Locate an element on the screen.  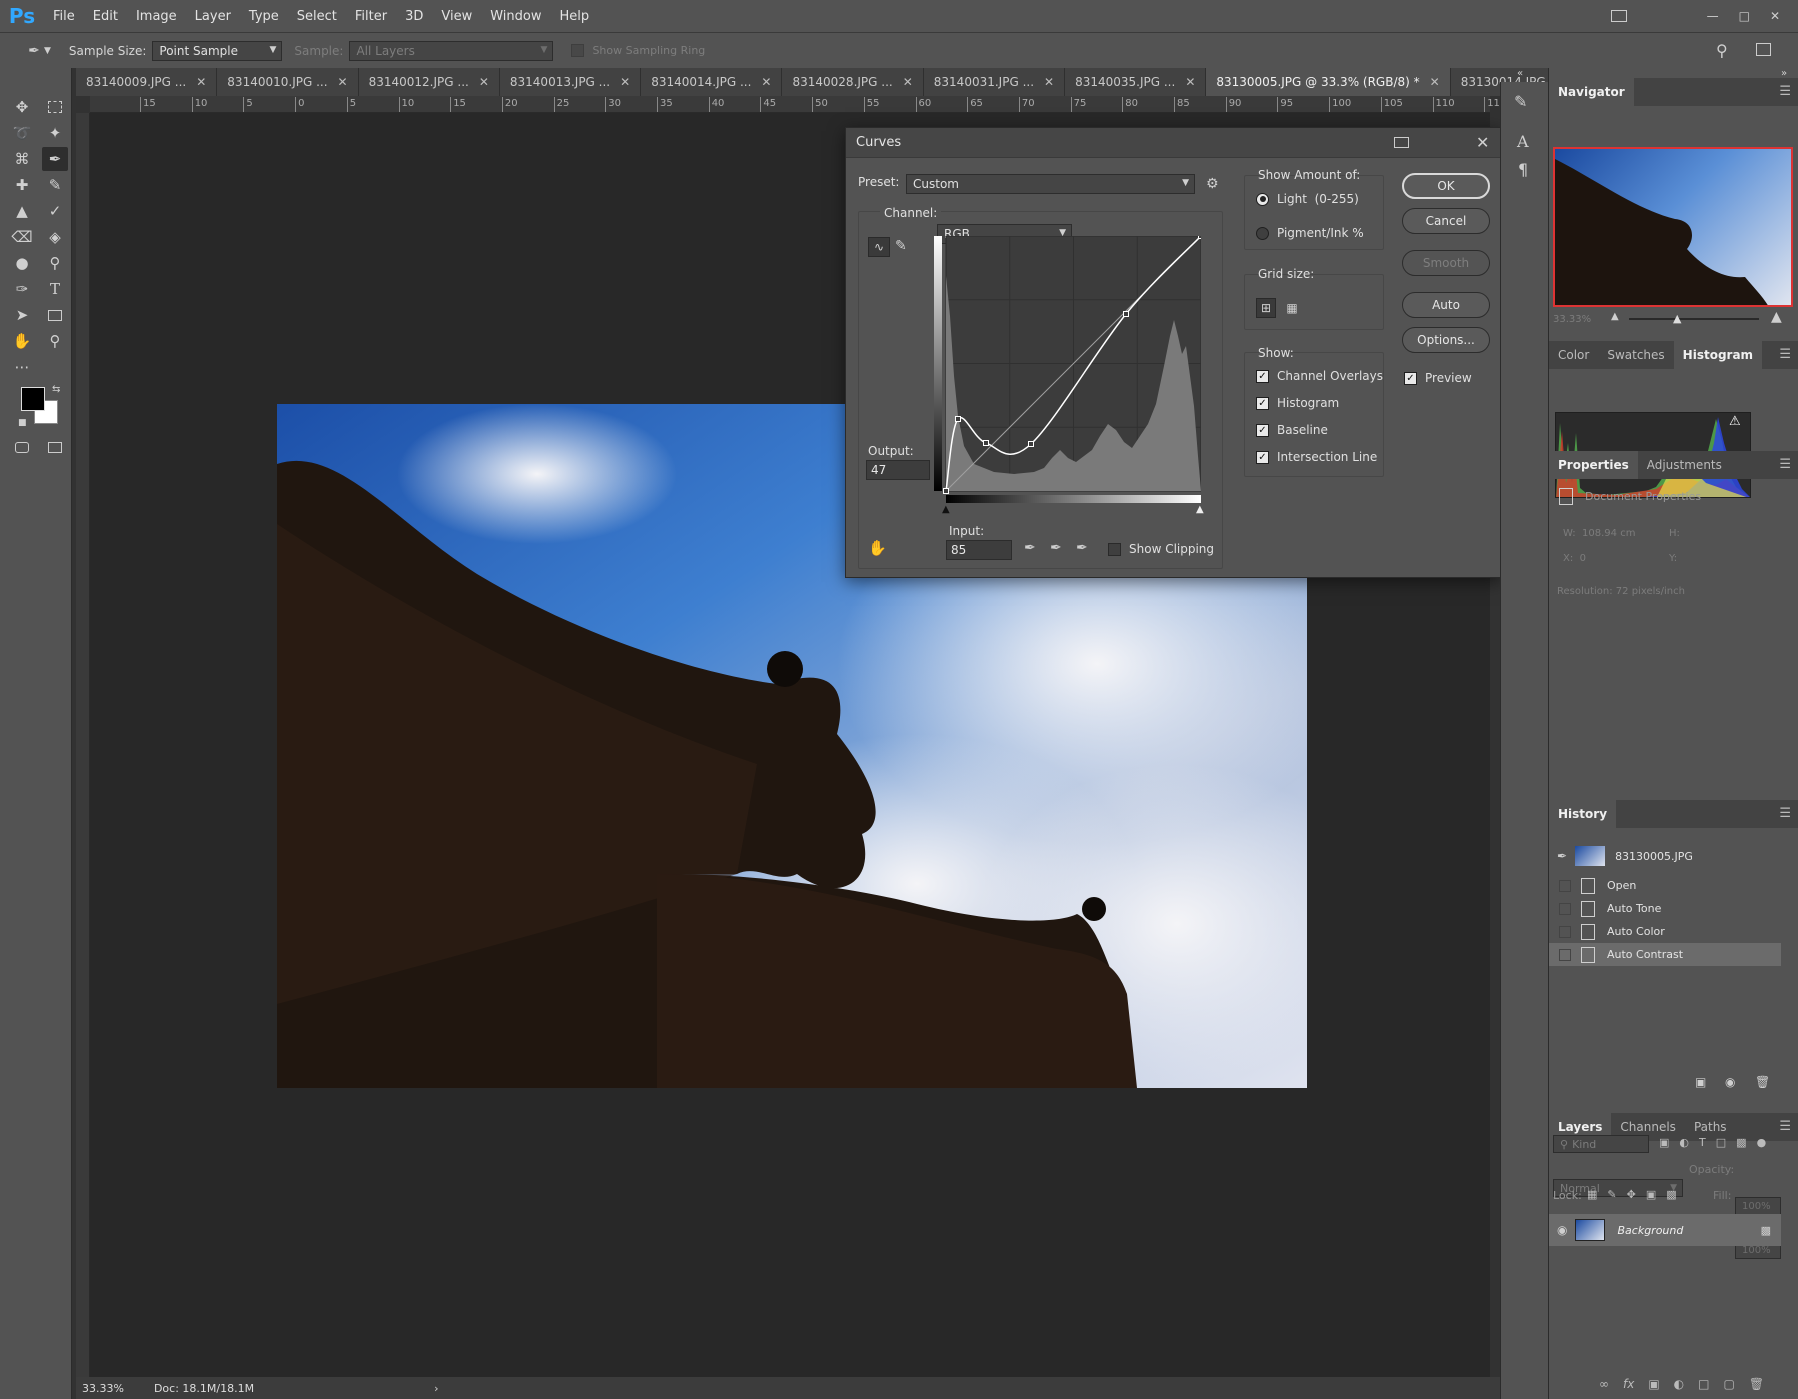
history-item: Auto Color is located at coordinates (1665, 931).